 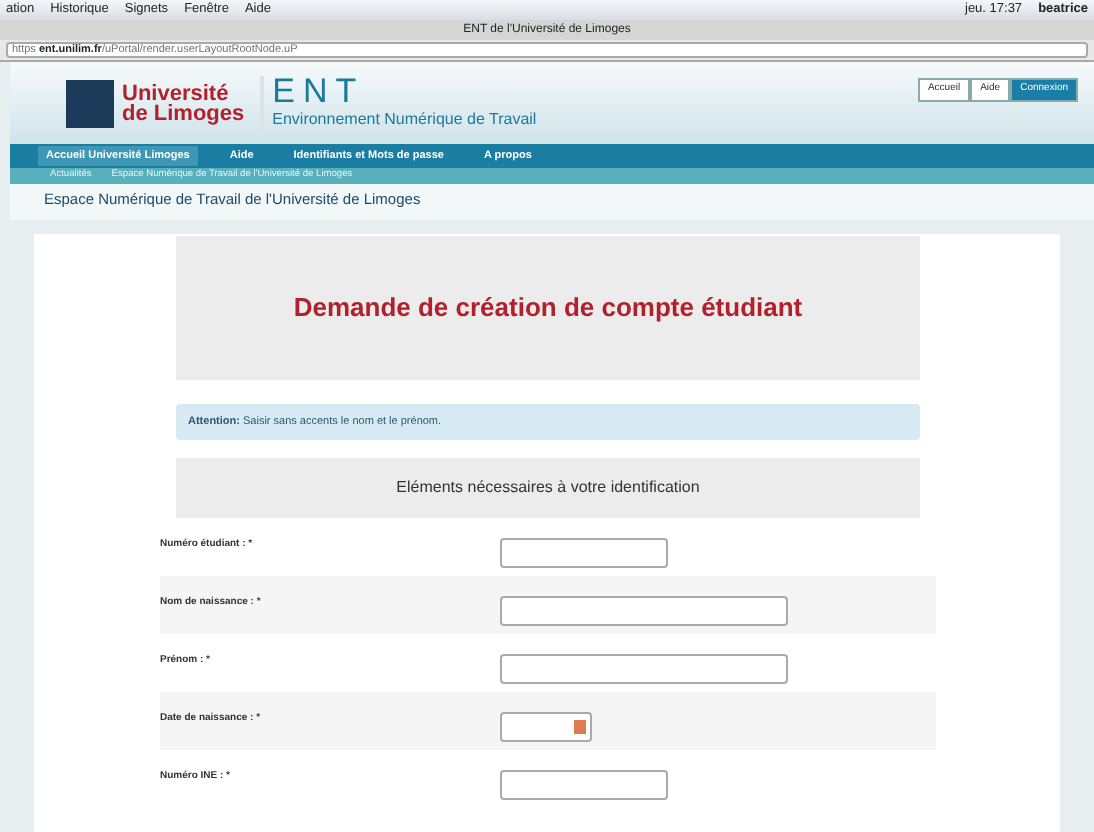 I want to click on logo-text: de Limoges, so click(x=183, y=113).